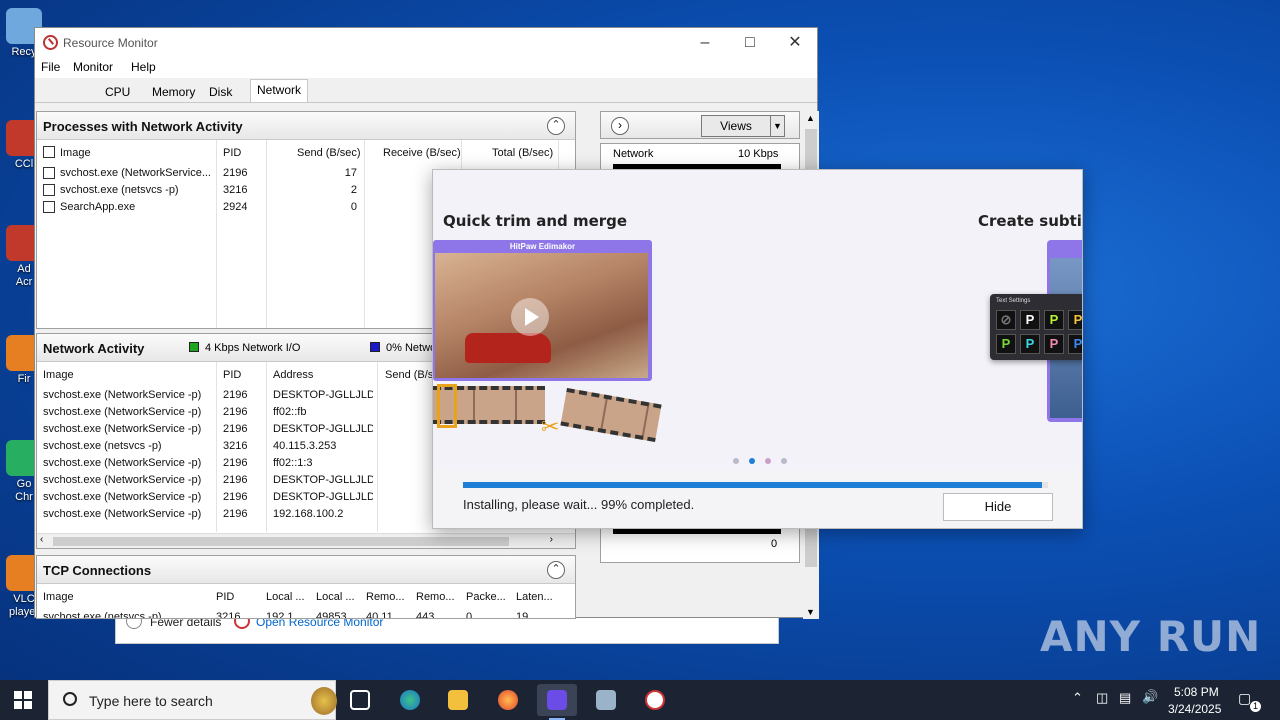  I want to click on tab-memory: Memory, so click(173, 92).